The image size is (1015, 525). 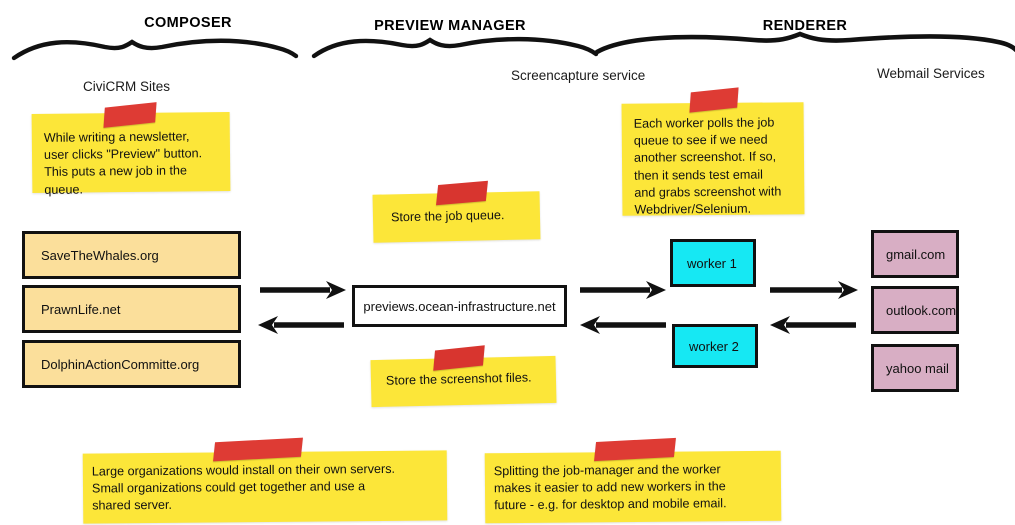 I want to click on section-title-renderer: RENDERER, so click(x=805, y=26).